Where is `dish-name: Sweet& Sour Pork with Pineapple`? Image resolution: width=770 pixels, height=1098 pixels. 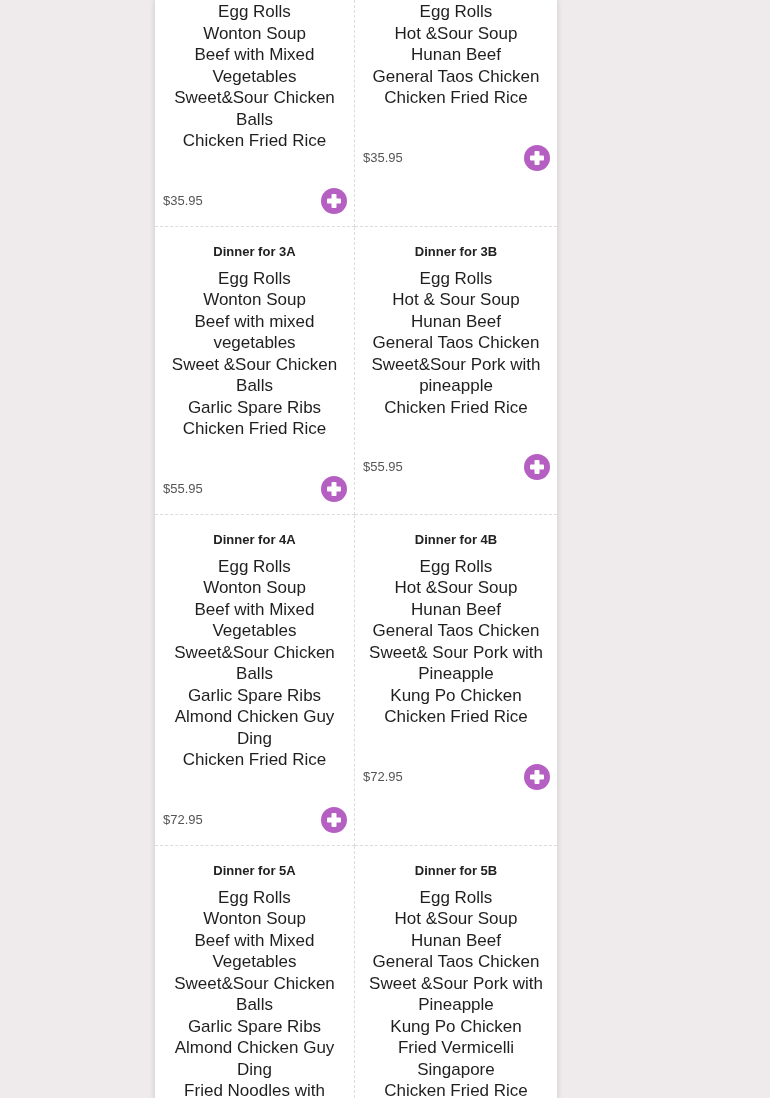 dish-name: Sweet& Sour Pork with Pineapple is located at coordinates (456, 663).